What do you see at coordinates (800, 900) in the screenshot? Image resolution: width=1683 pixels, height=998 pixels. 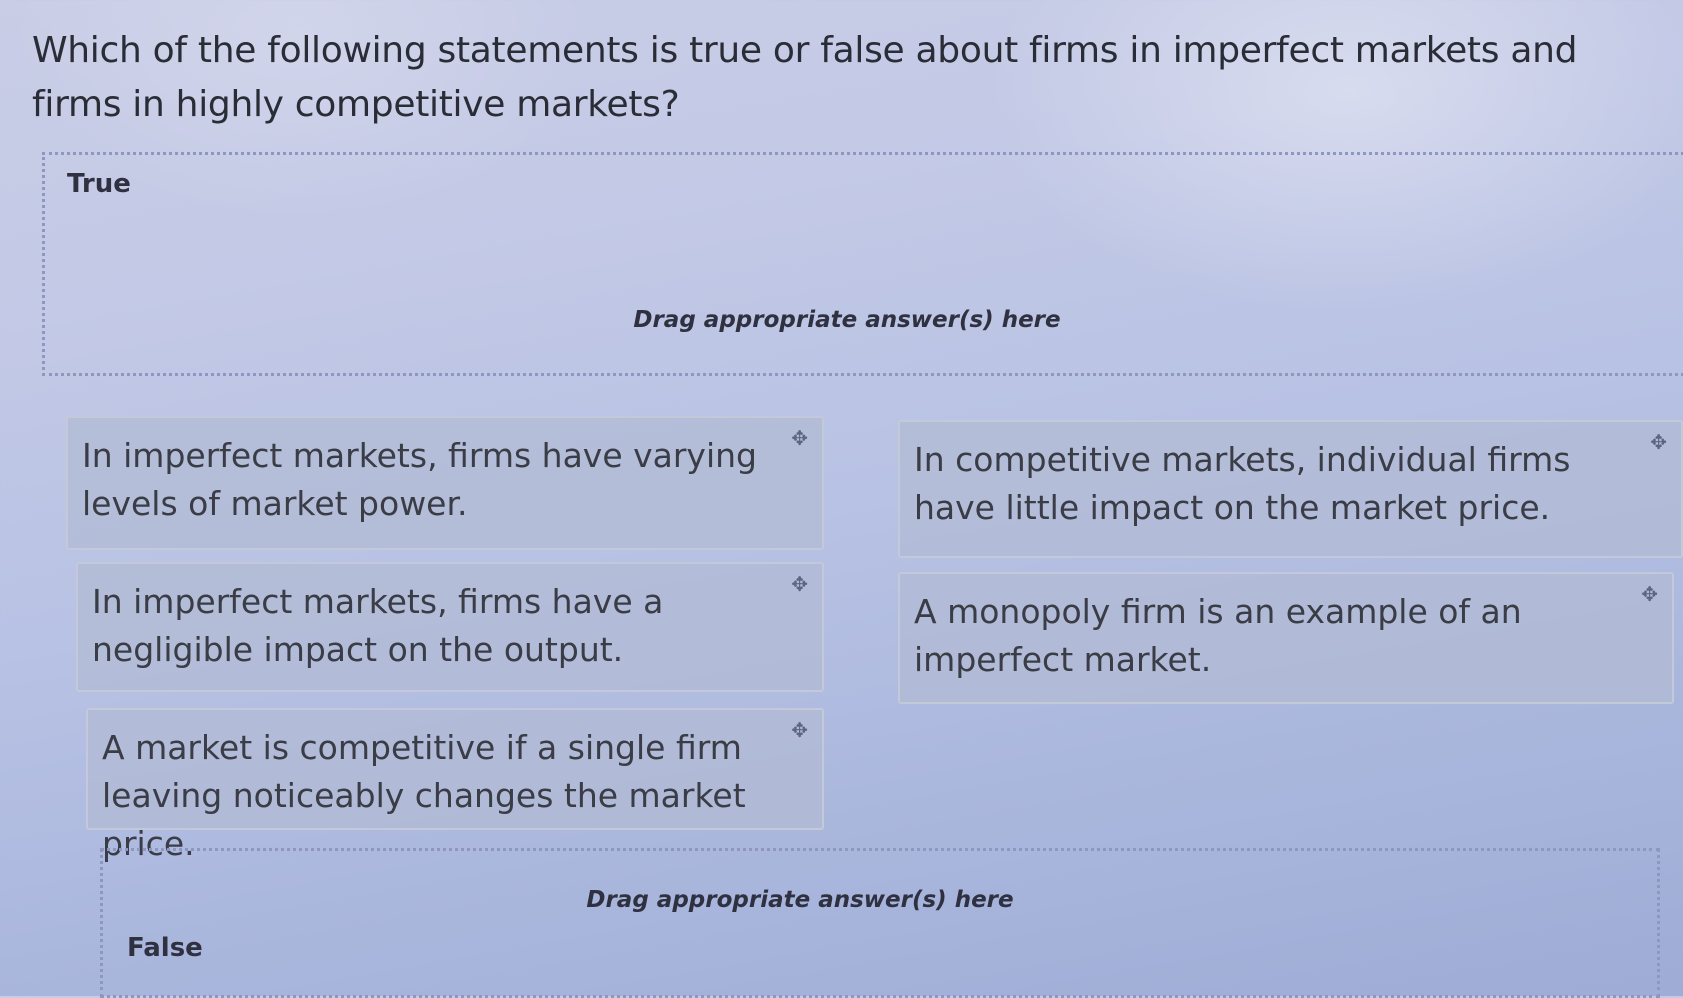 I see `false-zone-drag-hint: Drag appropriate answer(s) here` at bounding box center [800, 900].